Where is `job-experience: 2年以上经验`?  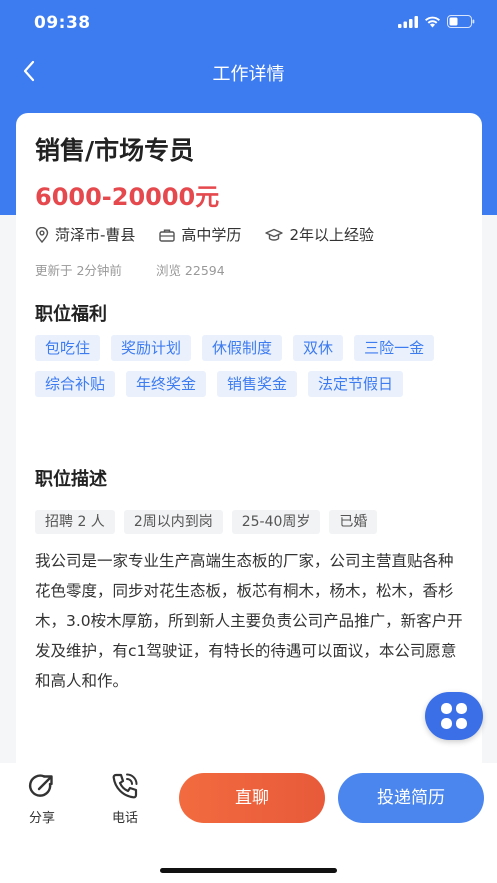 job-experience: 2年以上经验 is located at coordinates (319, 234).